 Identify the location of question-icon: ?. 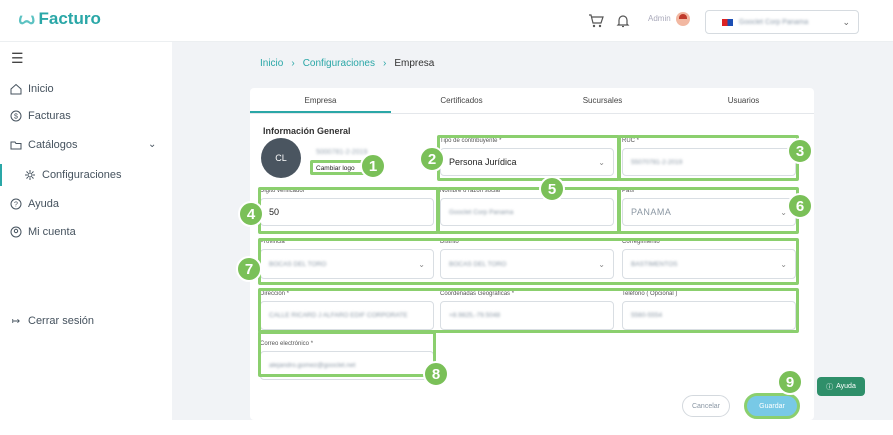
(16, 204).